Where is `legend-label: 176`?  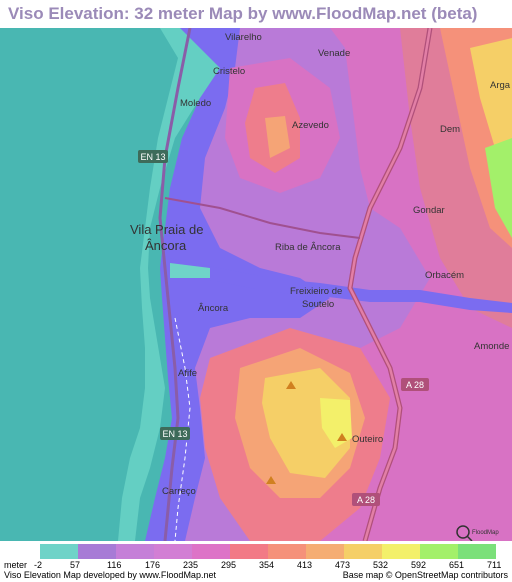
legend-label: 176 is located at coordinates (153, 565).